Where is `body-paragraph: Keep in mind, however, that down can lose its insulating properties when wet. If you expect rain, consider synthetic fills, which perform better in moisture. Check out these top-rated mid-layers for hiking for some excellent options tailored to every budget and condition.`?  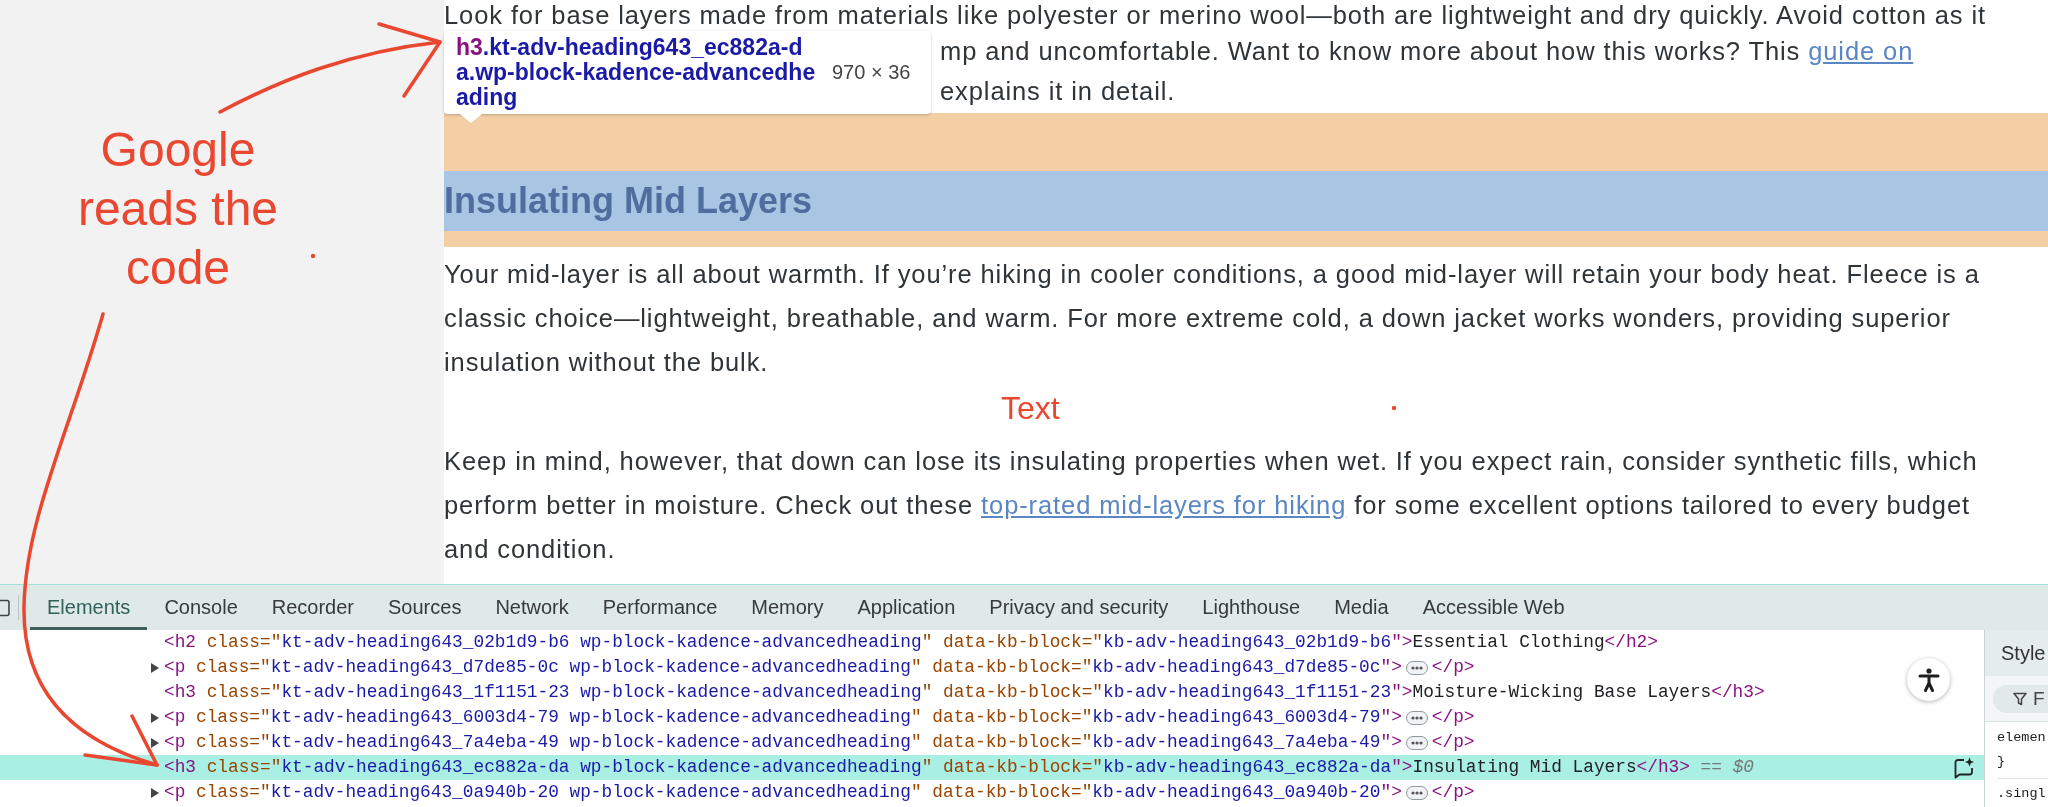
body-paragraph: Keep in mind, however, that down can lose its insulating properties when wet. If you expect rain, consider synthetic fills, which perform better in moisture. Check out these top-rated mid-layers for hiking for some excellent options tailored to every budget and condition. is located at coordinates (1211, 505).